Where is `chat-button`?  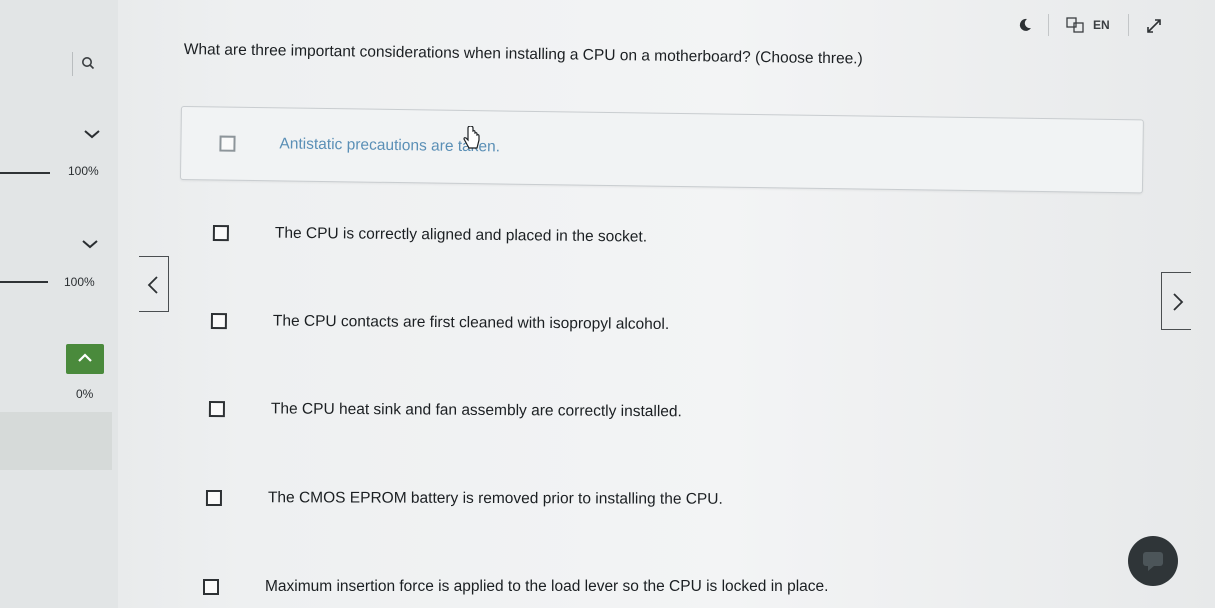 chat-button is located at coordinates (1153, 561).